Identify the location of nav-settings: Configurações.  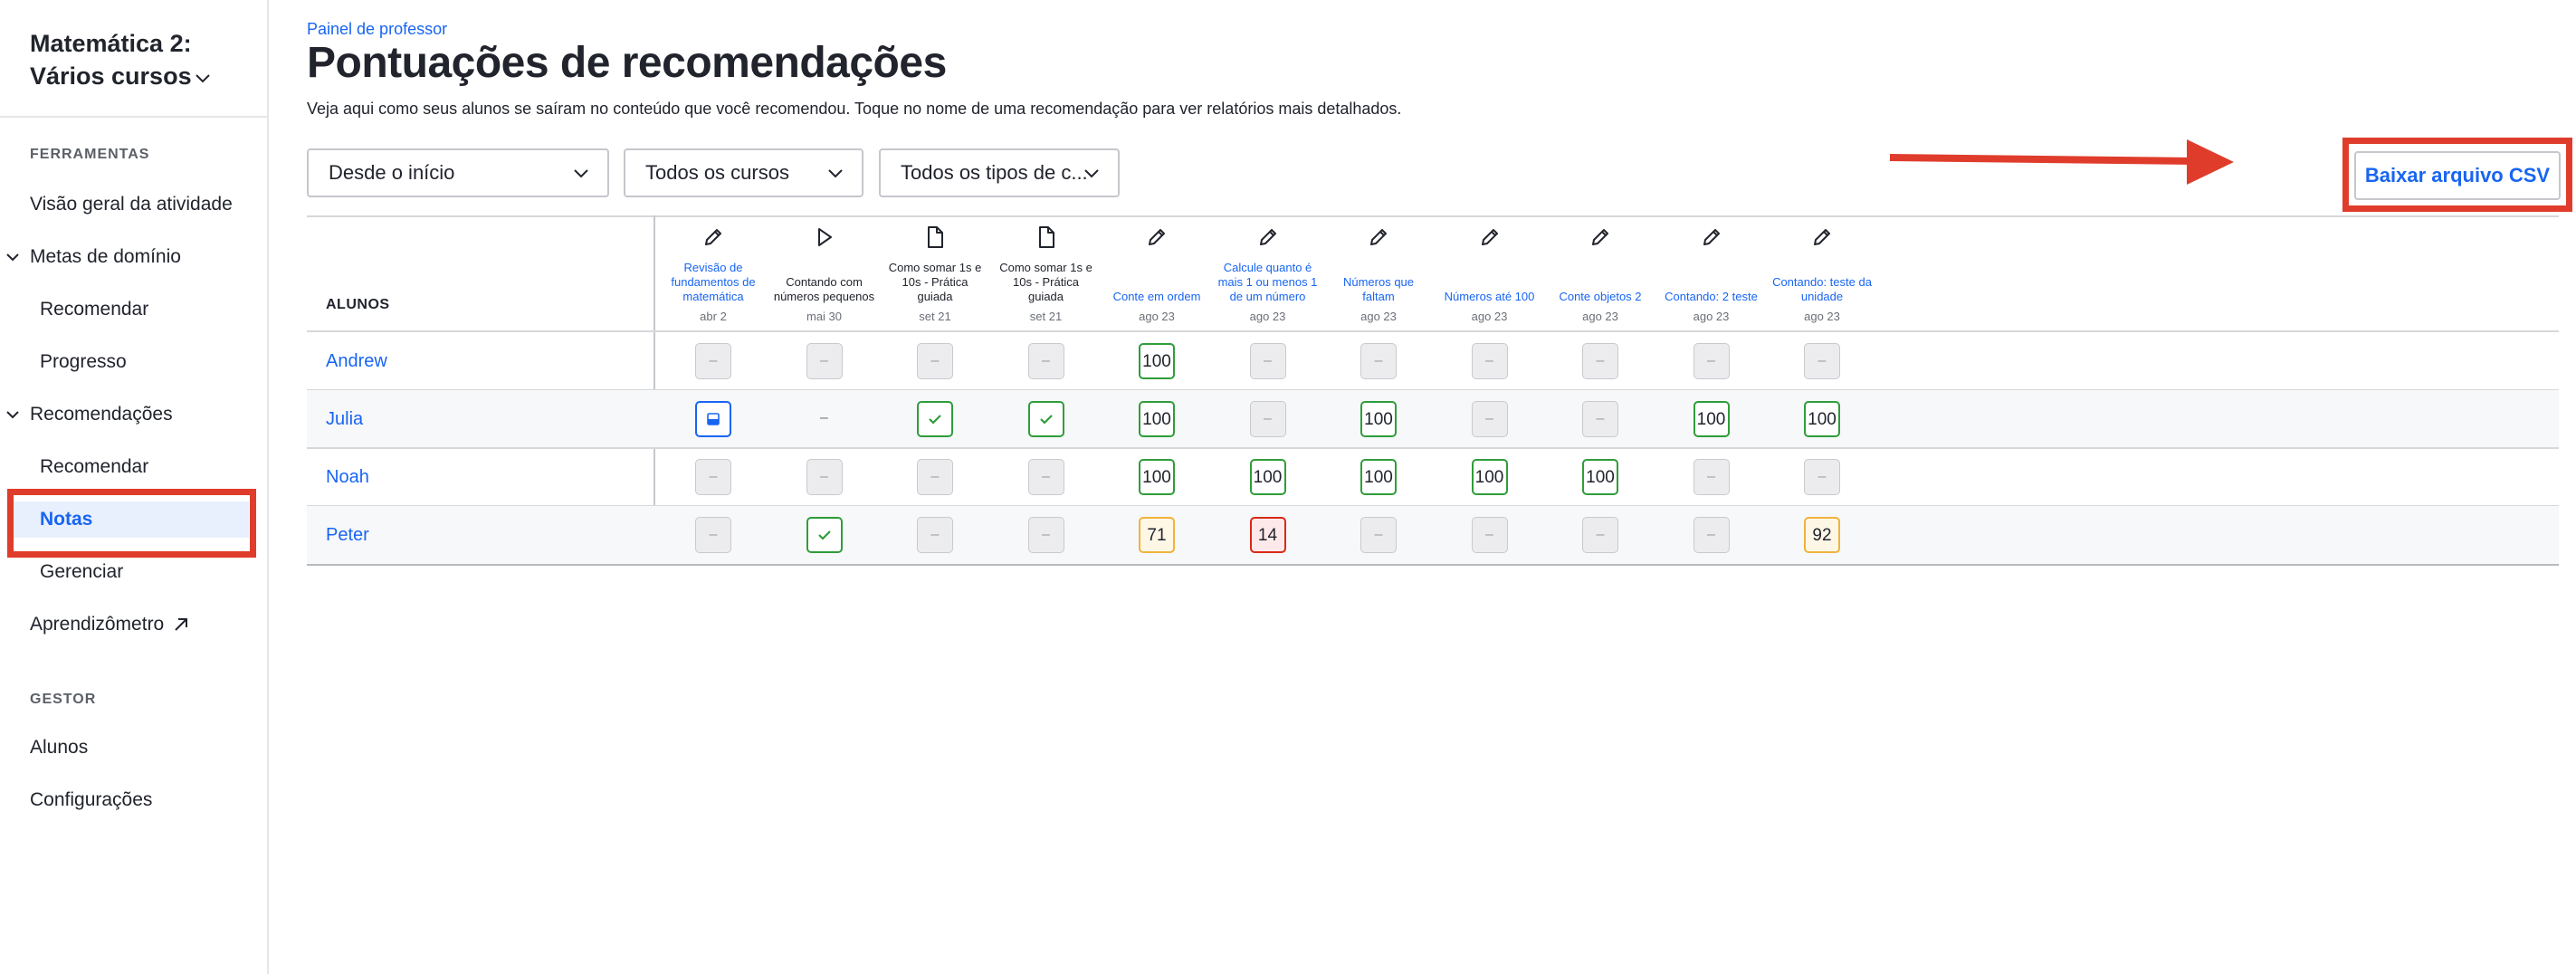
(76, 800).